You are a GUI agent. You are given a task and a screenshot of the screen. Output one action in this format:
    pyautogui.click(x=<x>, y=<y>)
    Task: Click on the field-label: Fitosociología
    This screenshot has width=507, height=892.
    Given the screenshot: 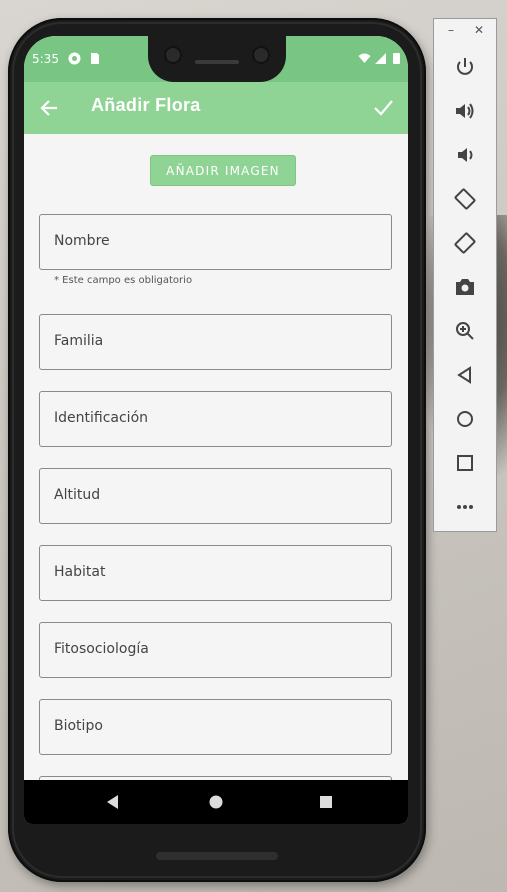 What is the action you would take?
    pyautogui.click(x=101, y=649)
    